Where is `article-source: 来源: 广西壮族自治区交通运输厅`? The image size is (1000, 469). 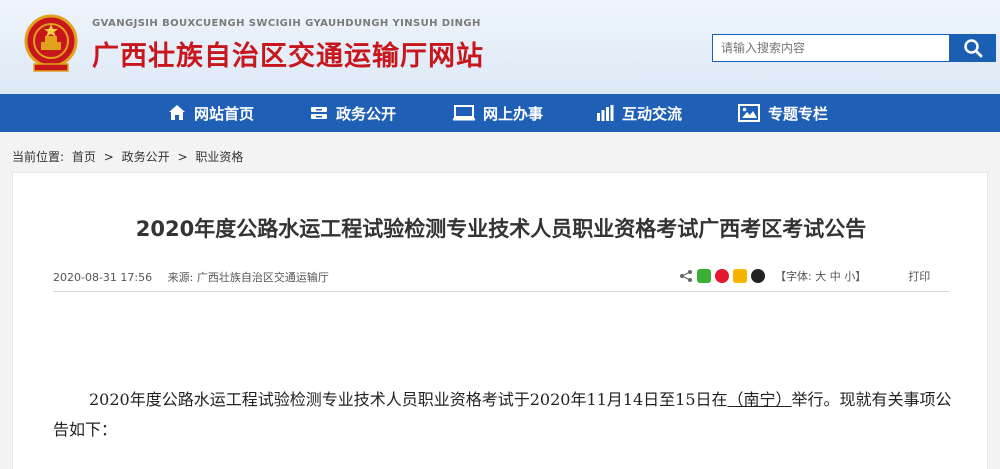 article-source: 来源: 广西壮族自治区交通运输厅 is located at coordinates (248, 277).